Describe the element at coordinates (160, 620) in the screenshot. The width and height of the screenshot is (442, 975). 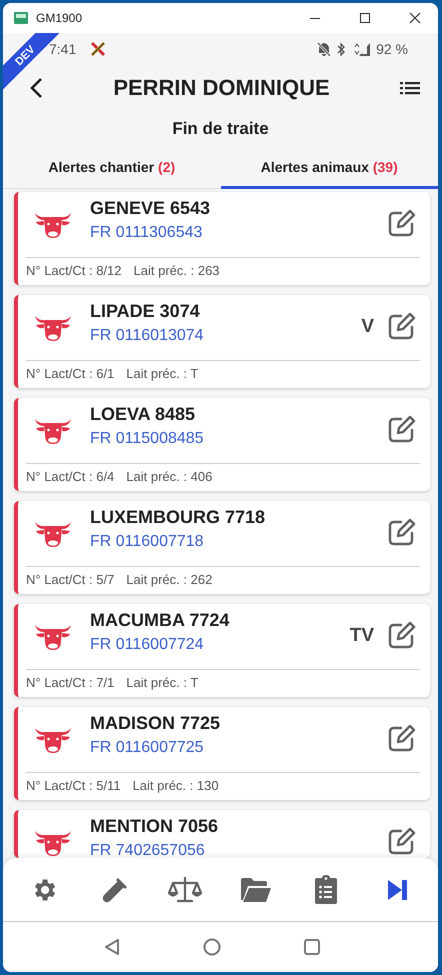
I see `animal-name: MACUMBA 7724` at that location.